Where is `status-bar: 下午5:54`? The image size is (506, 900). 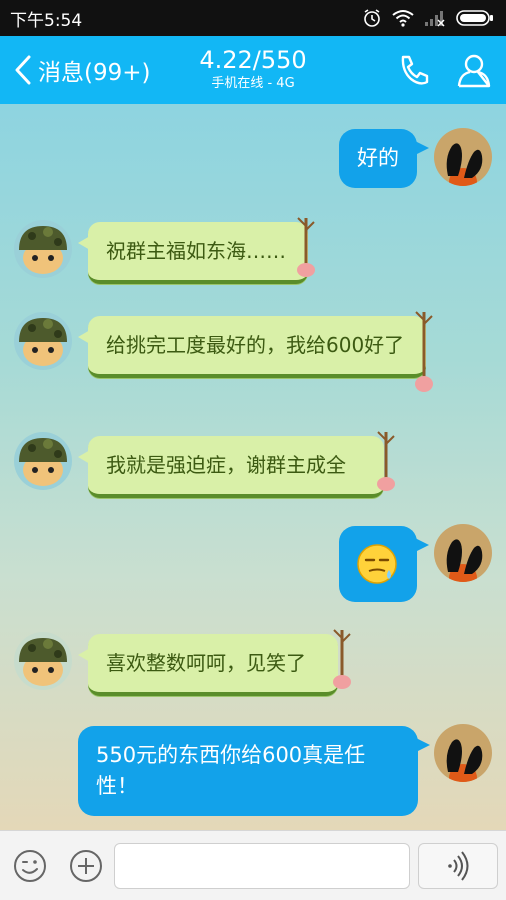 status-bar: 下午5:54 is located at coordinates (253, 18).